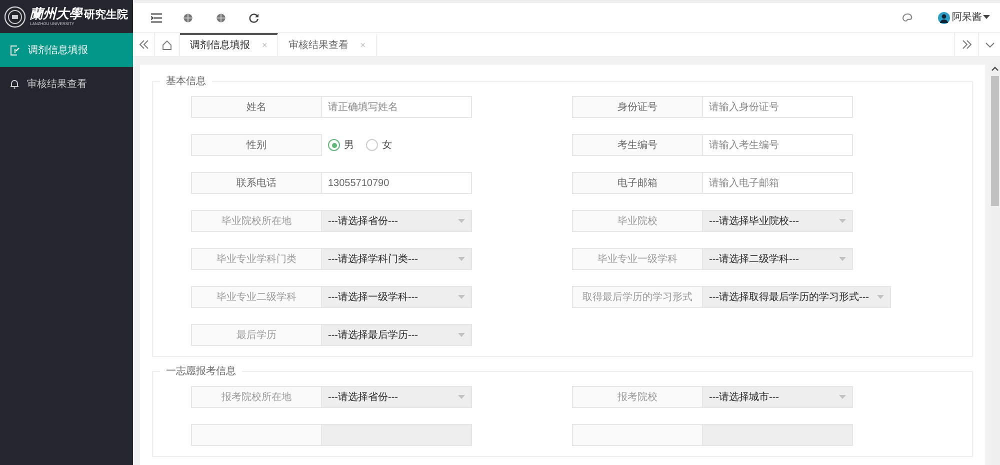 The height and width of the screenshot is (465, 1000). I want to click on university-seal-icon, so click(15, 17).